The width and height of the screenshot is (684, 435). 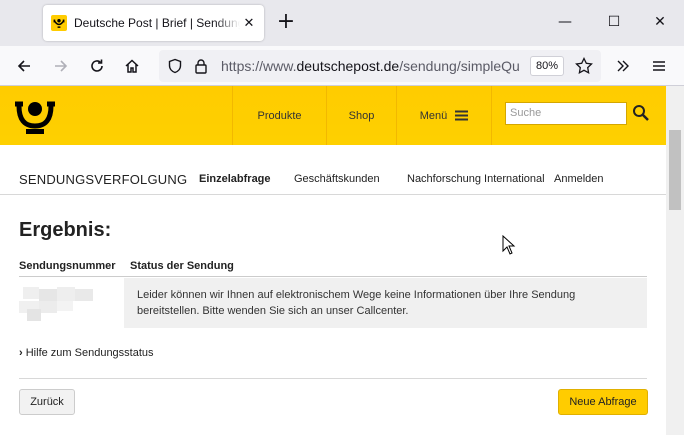 I want to click on deutsche-post-favicon-icon, so click(x=59, y=23).